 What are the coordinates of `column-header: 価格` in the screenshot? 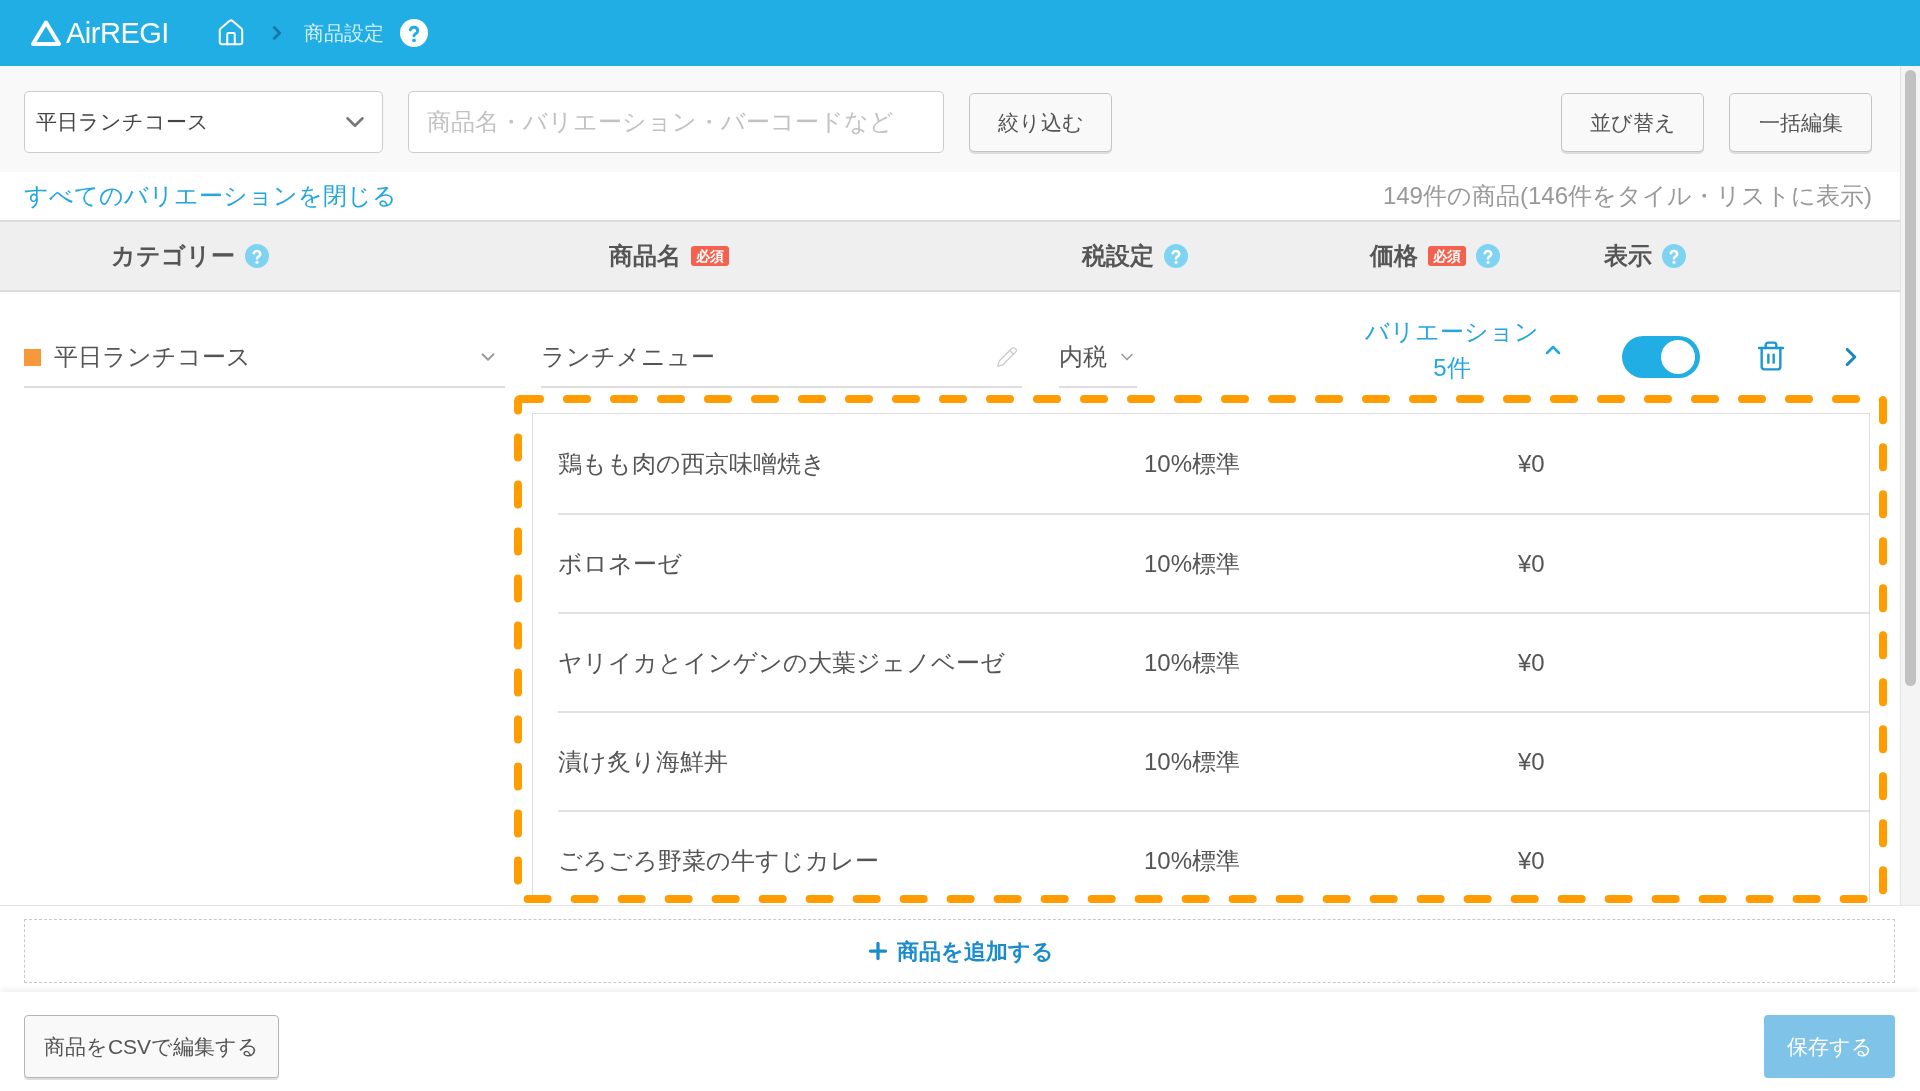 It's located at (1394, 256).